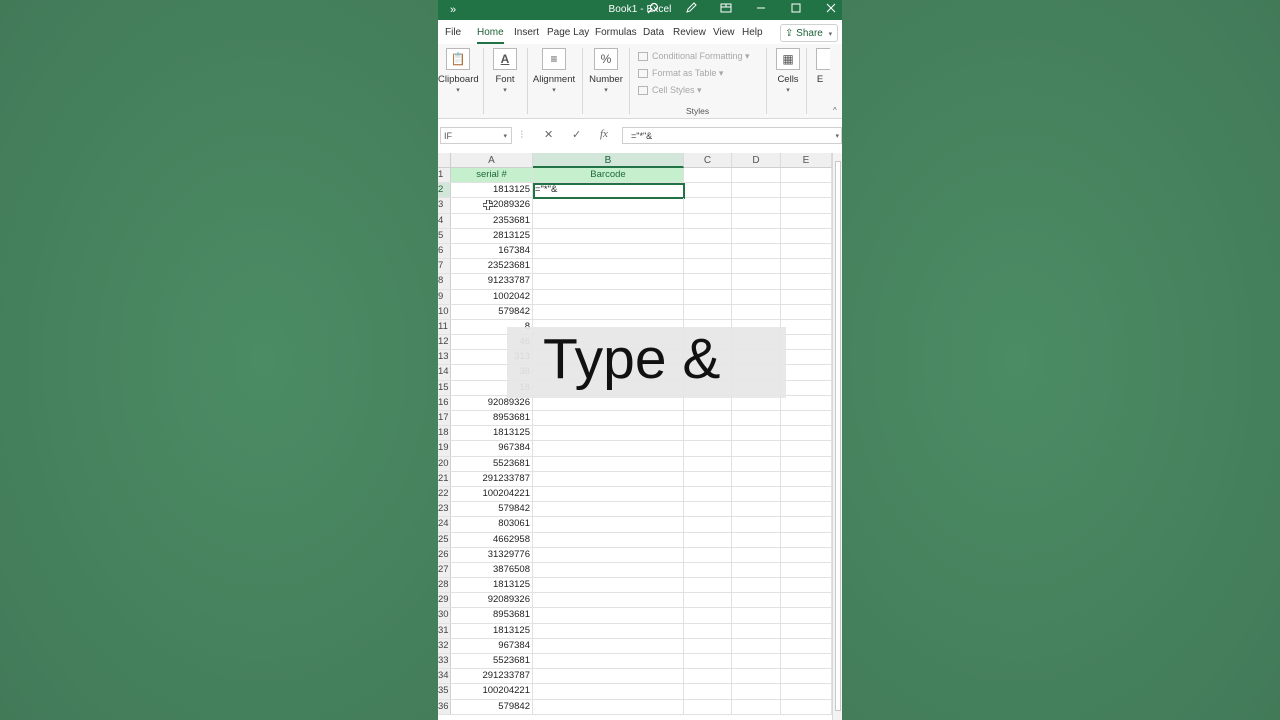 Image resolution: width=1280 pixels, height=720 pixels. Describe the element at coordinates (444, 600) in the screenshot. I see `row-header: 29` at that location.